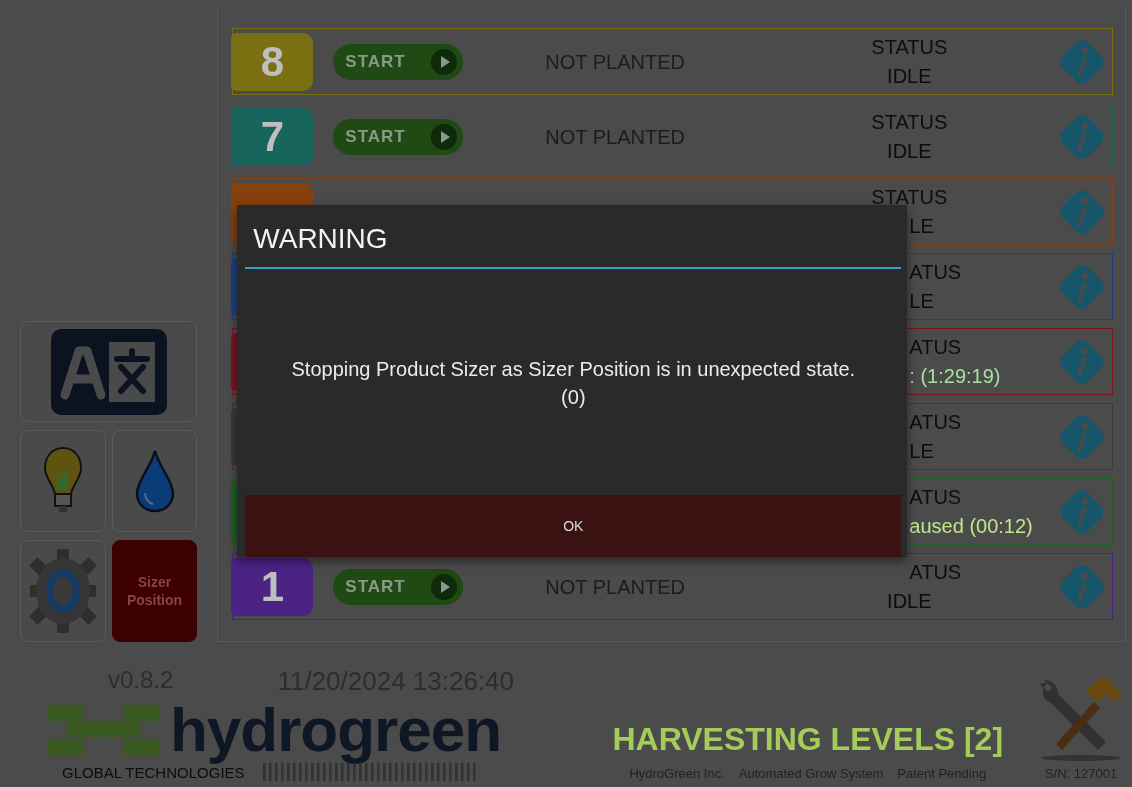 The height and width of the screenshot is (787, 1132). I want to click on water-drop-icon, so click(154, 481).